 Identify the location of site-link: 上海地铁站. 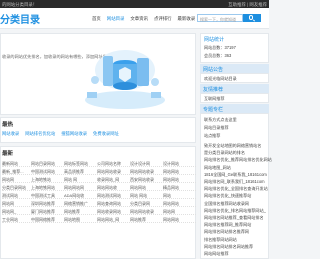
(47, 178).